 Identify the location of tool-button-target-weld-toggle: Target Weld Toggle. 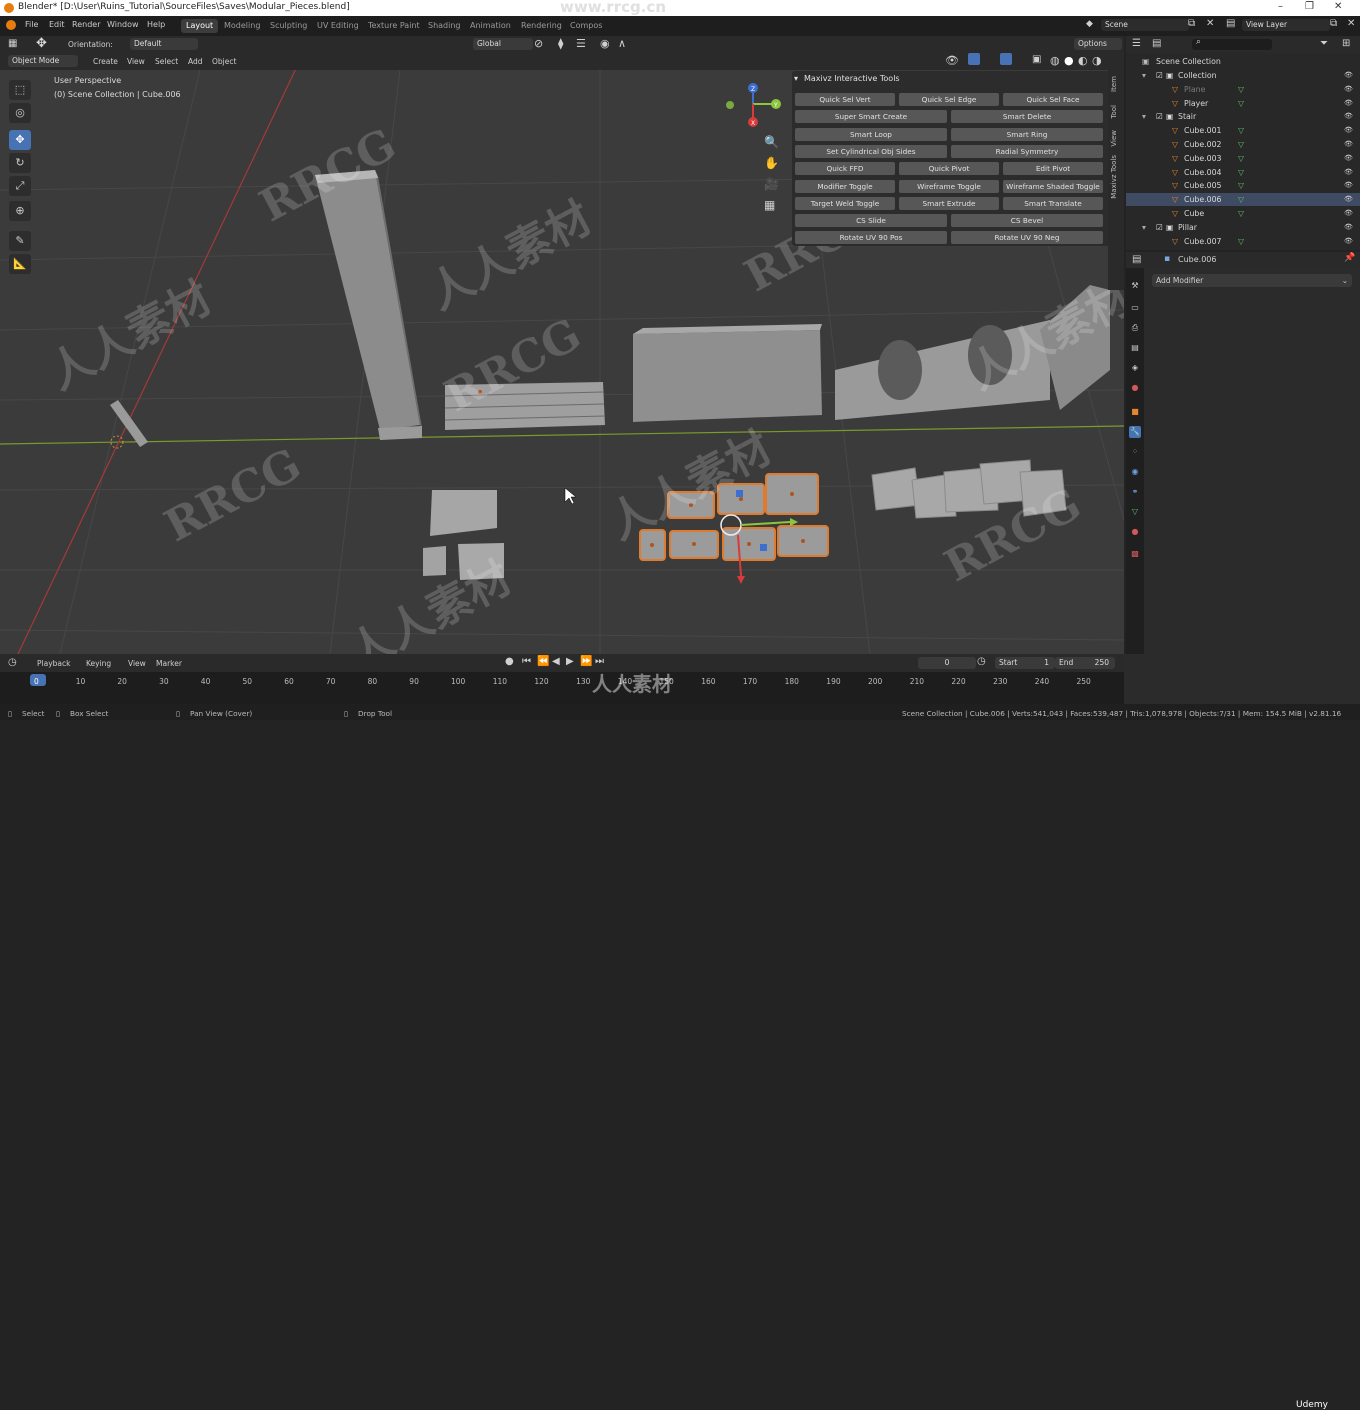
(845, 203).